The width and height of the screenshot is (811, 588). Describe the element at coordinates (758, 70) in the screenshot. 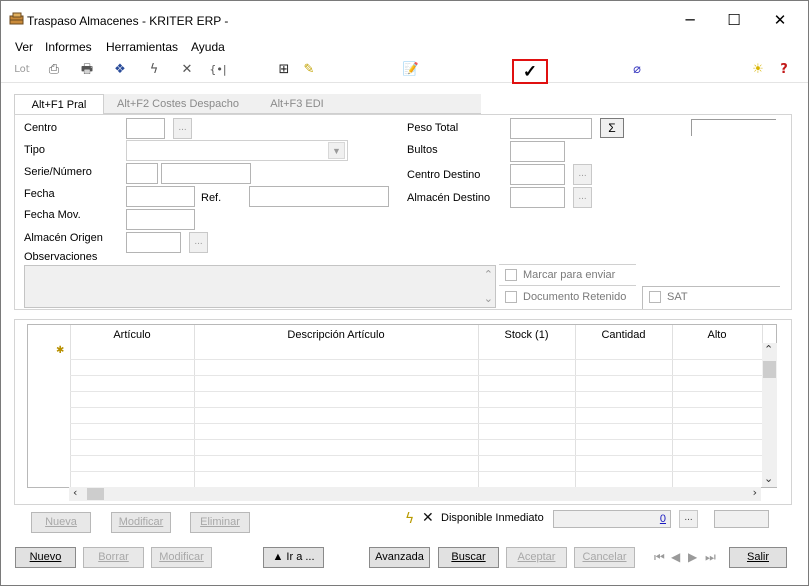

I see `lightbulb-icon: ☀` at that location.